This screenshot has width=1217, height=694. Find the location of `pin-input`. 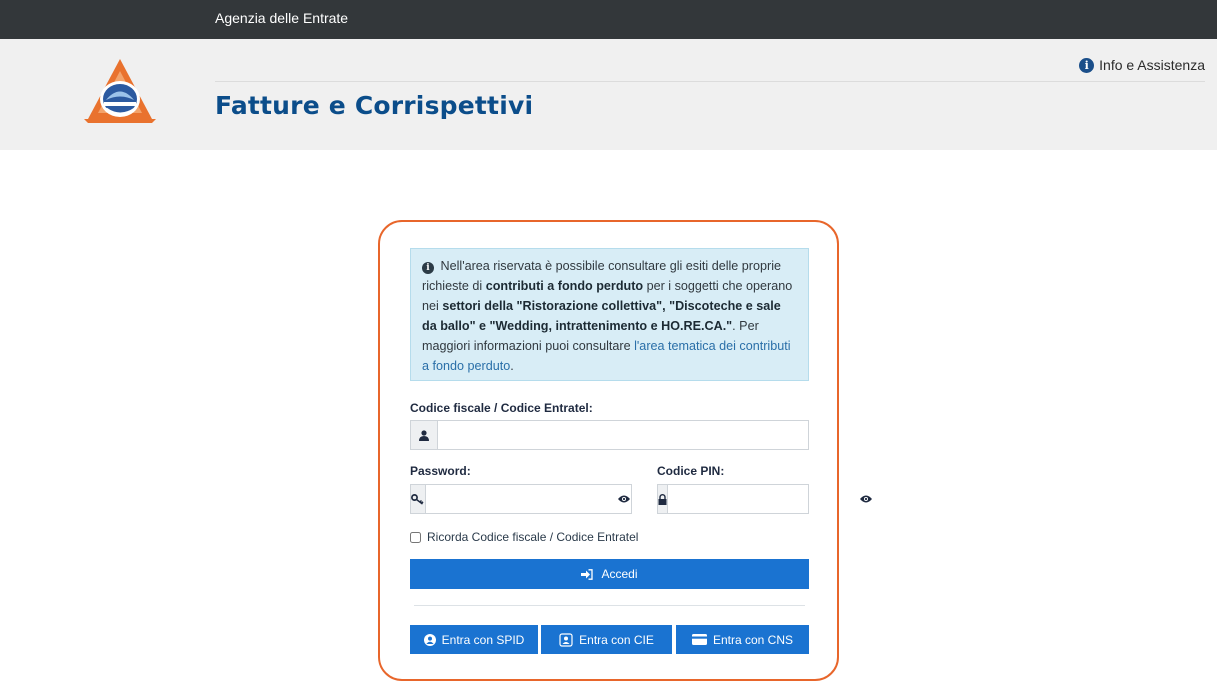

pin-input is located at coordinates (764, 499).